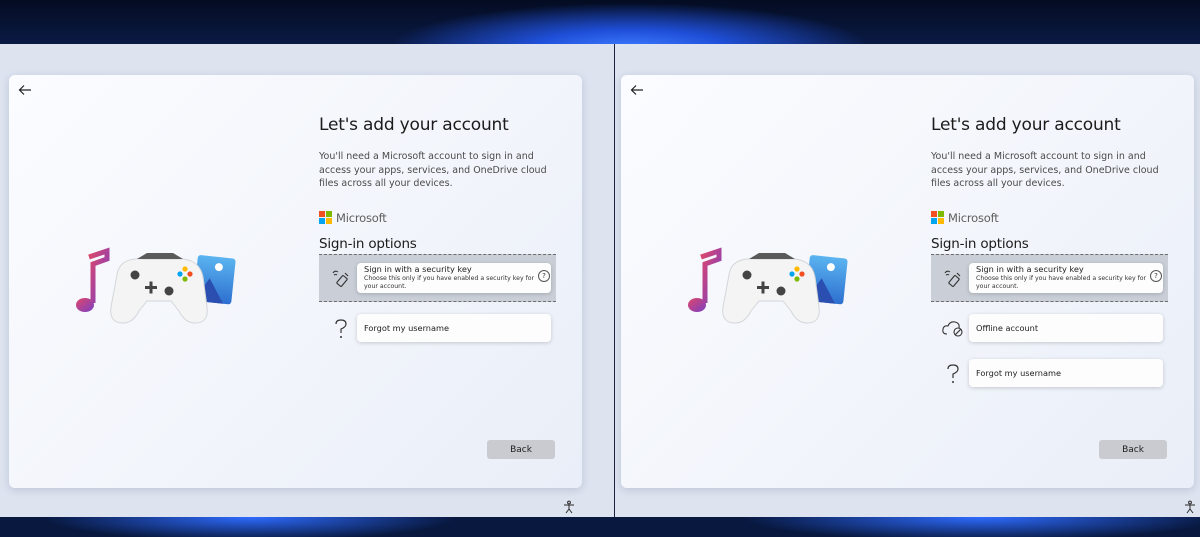 Image resolution: width=1200 pixels, height=537 pixels. Describe the element at coordinates (600, 527) in the screenshot. I see `desktop-wallpaper-bottom` at that location.